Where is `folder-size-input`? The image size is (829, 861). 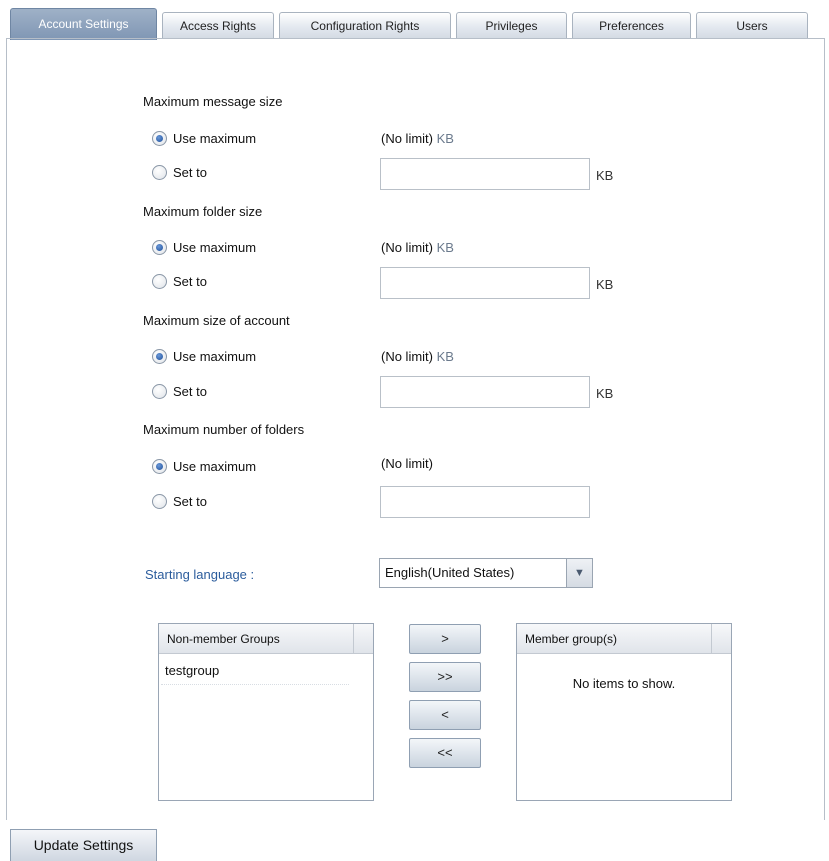
folder-size-input is located at coordinates (485, 283).